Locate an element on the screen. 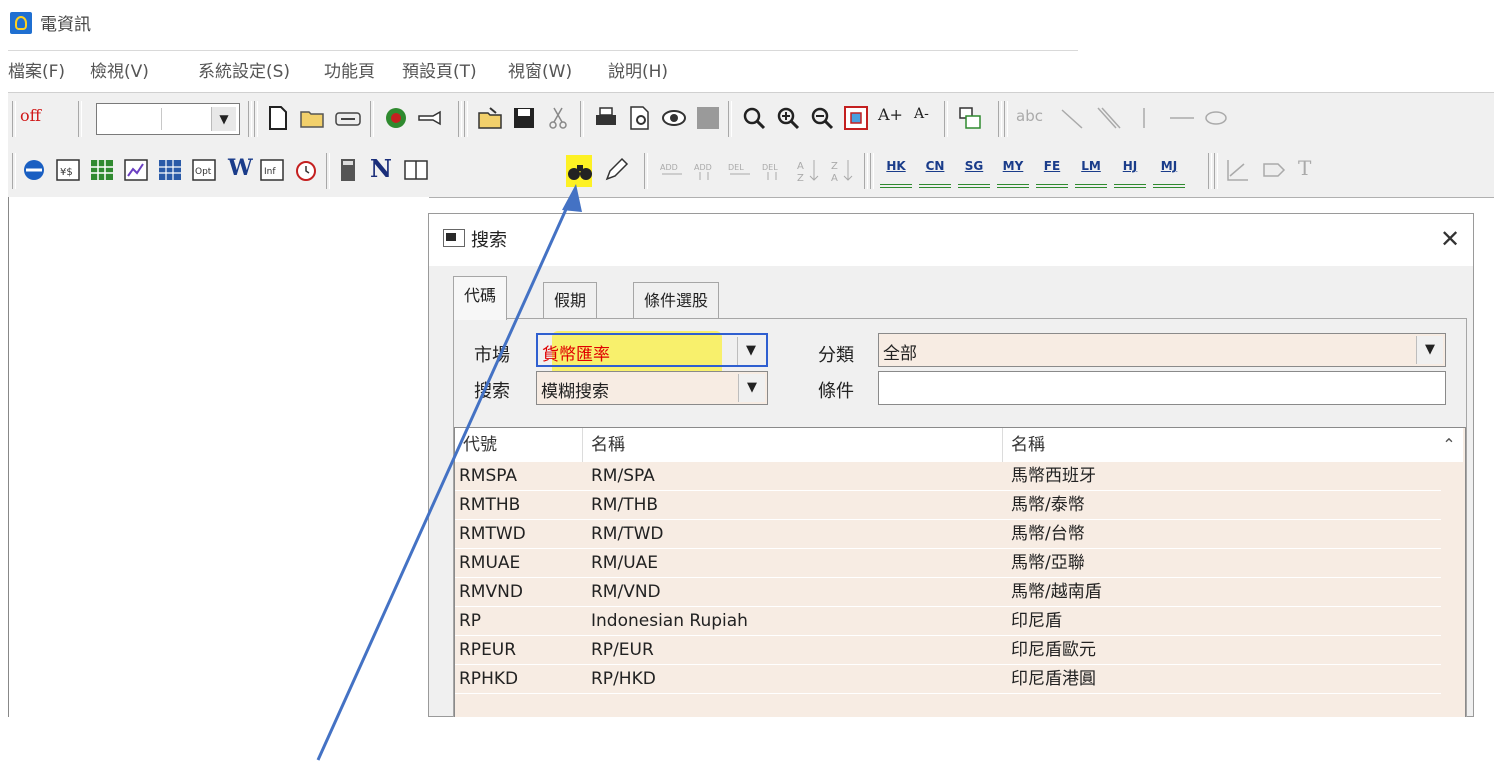 The height and width of the screenshot is (763, 1494). new-document-icon is located at coordinates (278, 118).